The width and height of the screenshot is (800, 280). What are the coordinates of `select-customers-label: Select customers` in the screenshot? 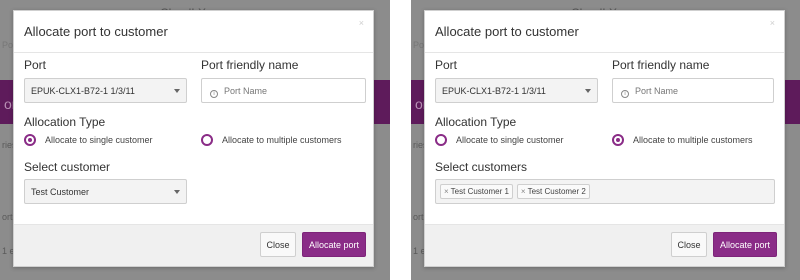 It's located at (481, 167).